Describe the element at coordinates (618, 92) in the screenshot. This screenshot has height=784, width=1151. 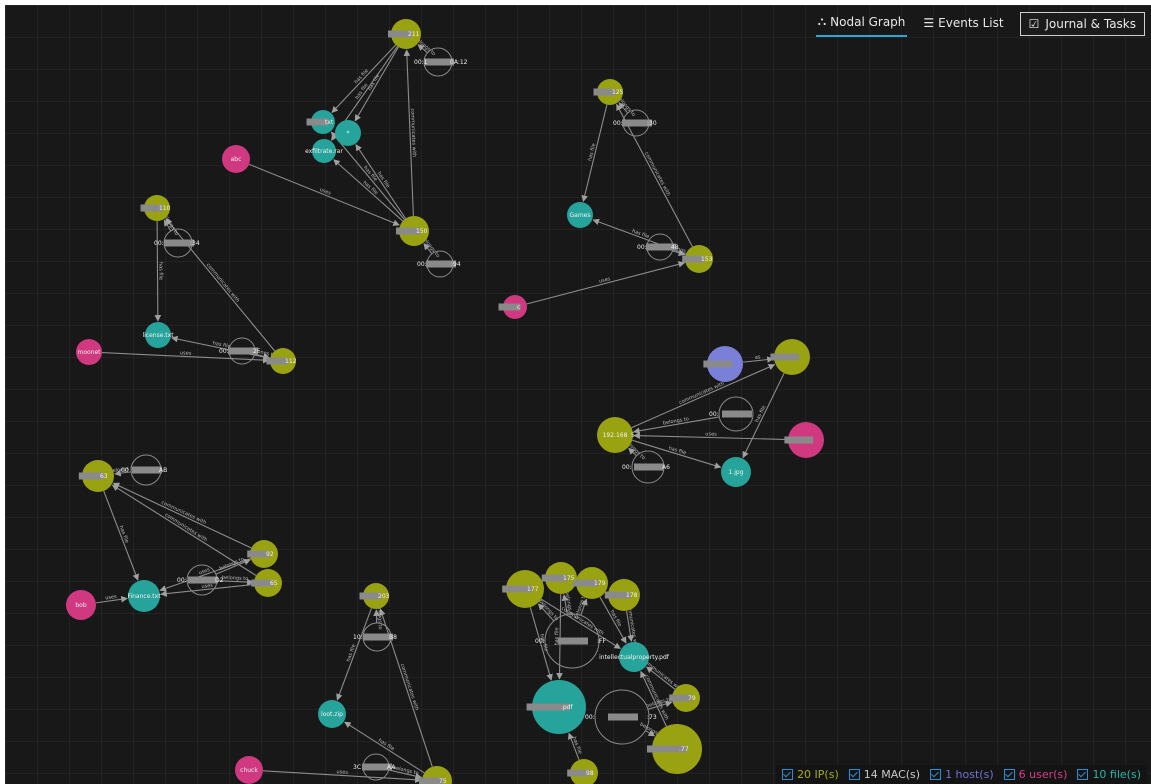
I see `node-label: 125` at that location.